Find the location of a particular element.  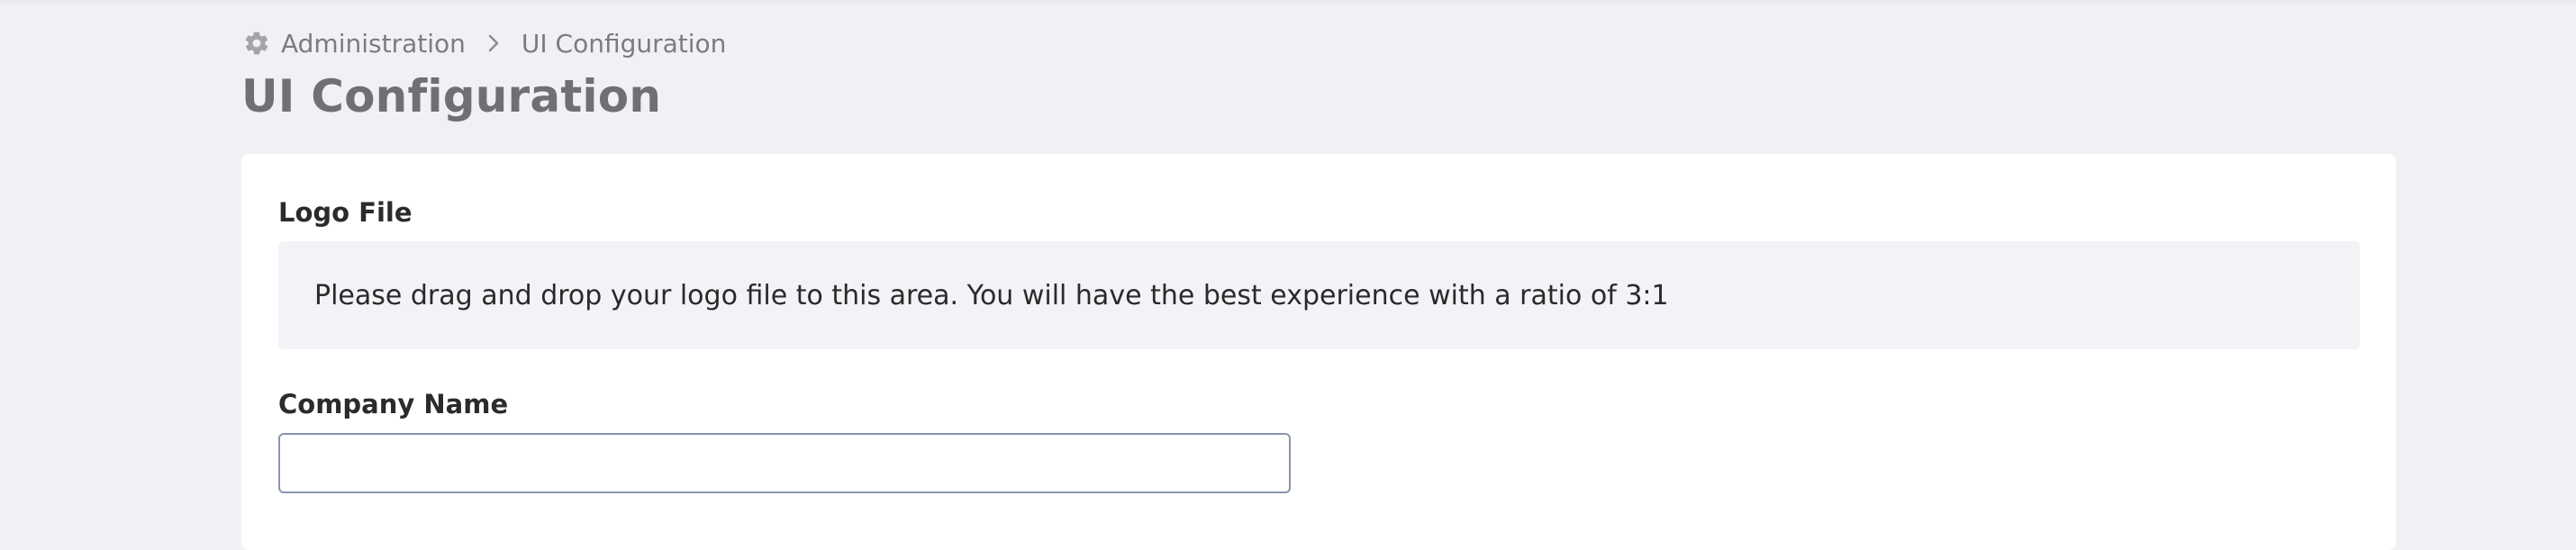

page-title: UI Configuration is located at coordinates (451, 96).